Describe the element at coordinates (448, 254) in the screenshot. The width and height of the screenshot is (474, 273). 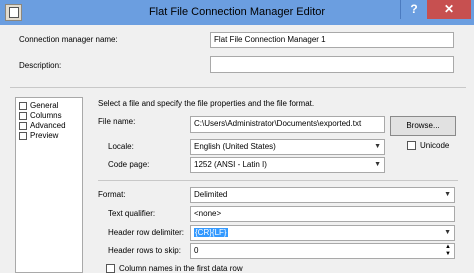
I see `spin-down-icon: ▼` at that location.